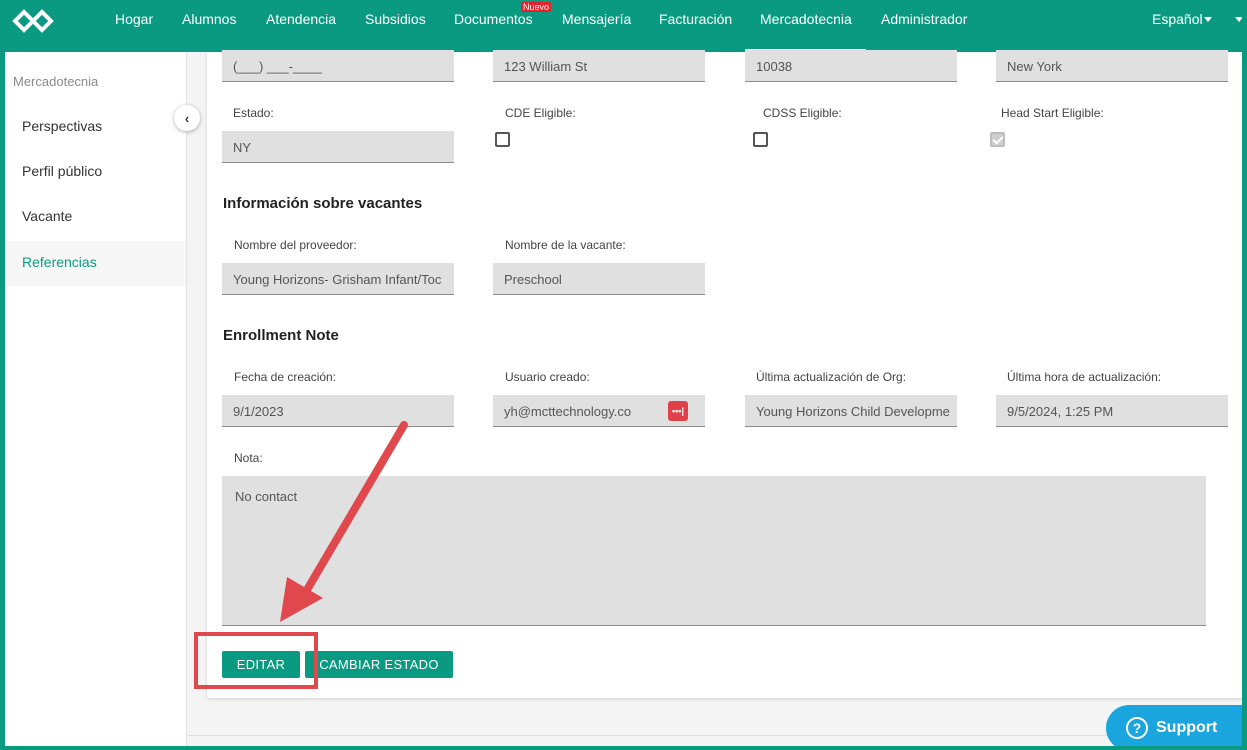 This screenshot has width=1247, height=750. Describe the element at coordinates (1084, 377) in the screenshot. I see `updated-time-label: Última hora de actualización:` at that location.